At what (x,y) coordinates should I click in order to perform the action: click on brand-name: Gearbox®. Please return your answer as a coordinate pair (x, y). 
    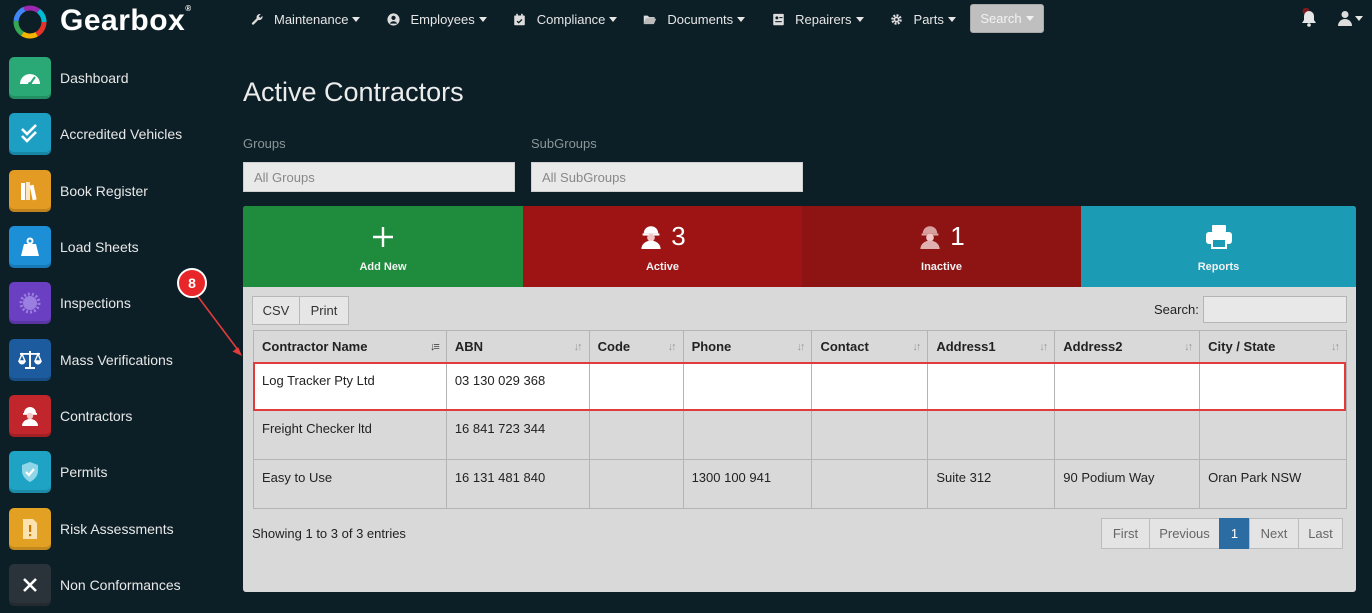
    Looking at the image, I should click on (126, 21).